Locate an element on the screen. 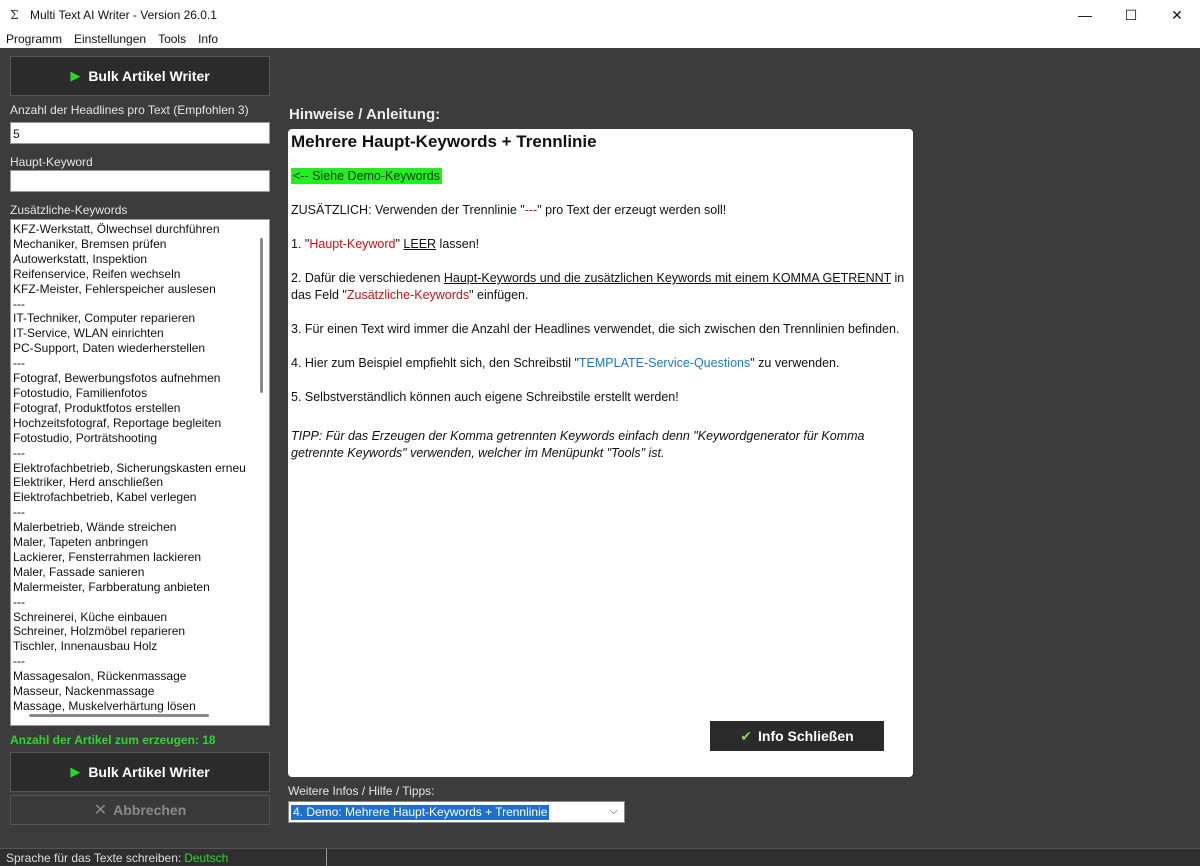 The height and width of the screenshot is (866, 1200). keyword-line: Reifenservice, Reifen wechseln is located at coordinates (97, 273).